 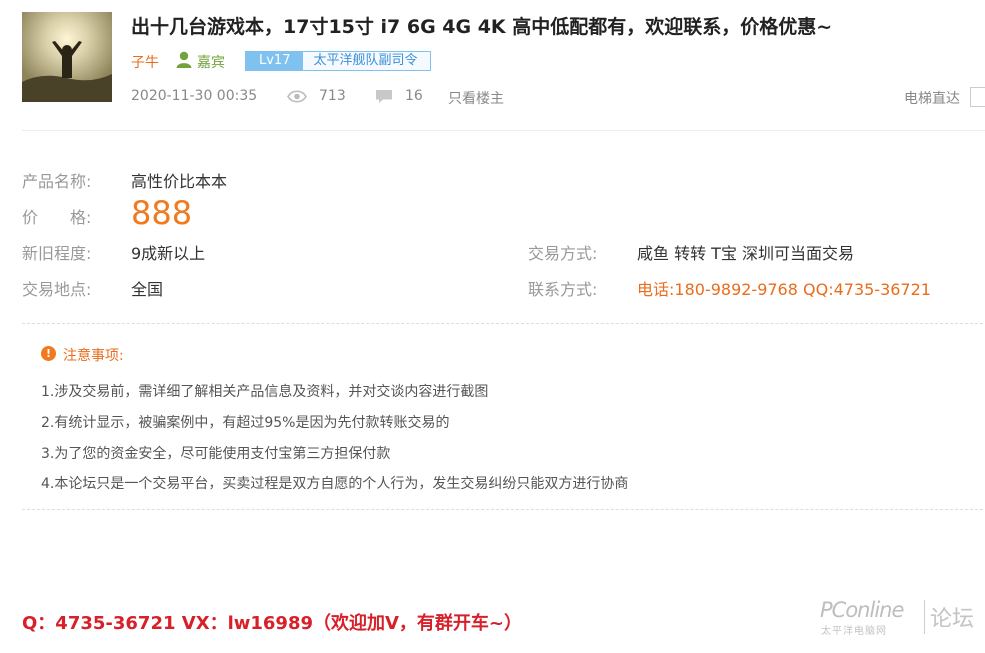 I want to click on condition-value: 9成新以上, so click(x=168, y=253).